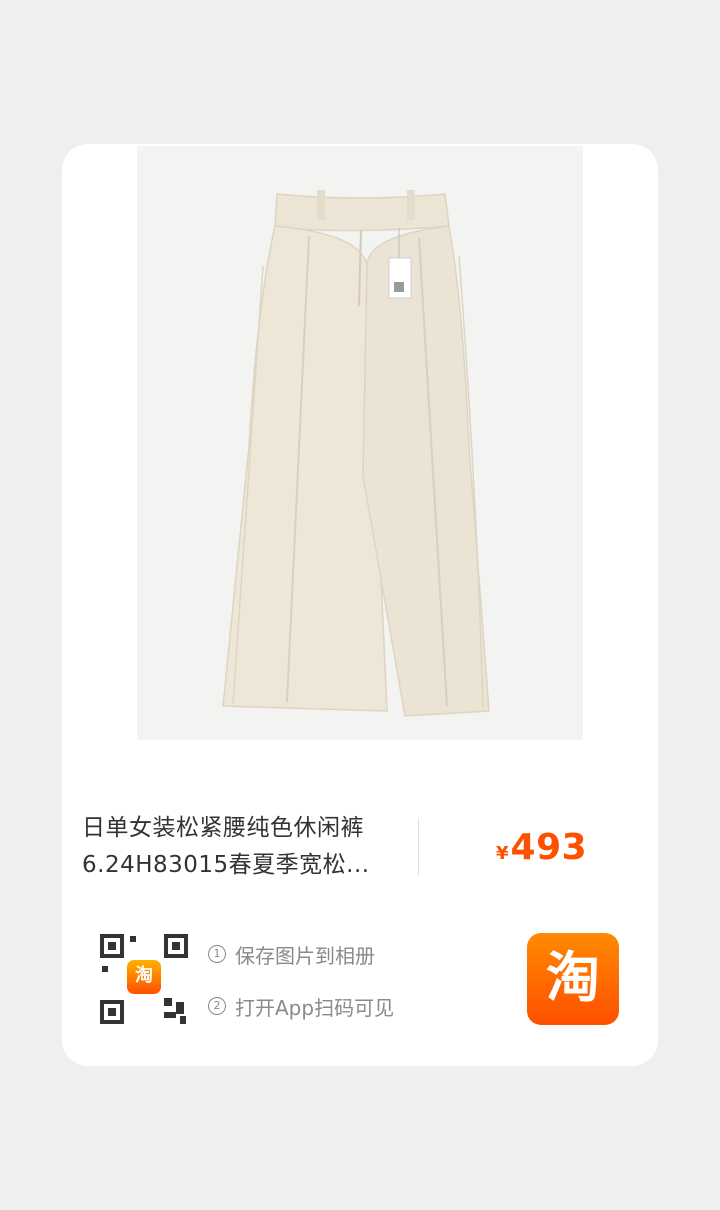 This screenshot has width=720, height=1210. I want to click on qr-finder-top-left, so click(112, 946).